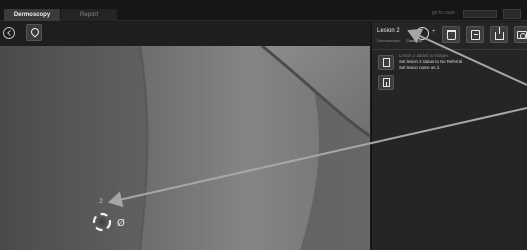 The height and width of the screenshot is (250, 527). I want to click on edit-circle-icon, so click(422, 33).